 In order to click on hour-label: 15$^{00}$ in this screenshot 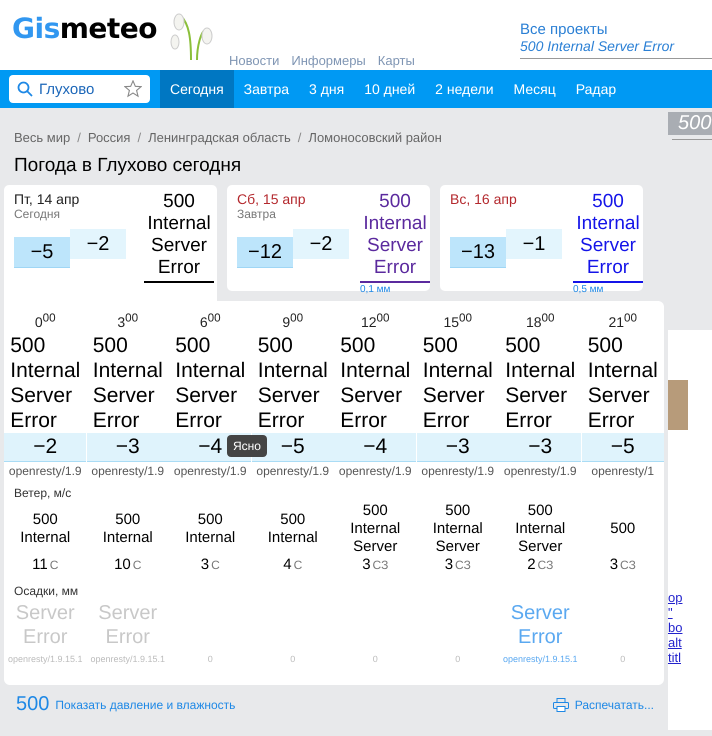, I will do `click(457, 321)`.